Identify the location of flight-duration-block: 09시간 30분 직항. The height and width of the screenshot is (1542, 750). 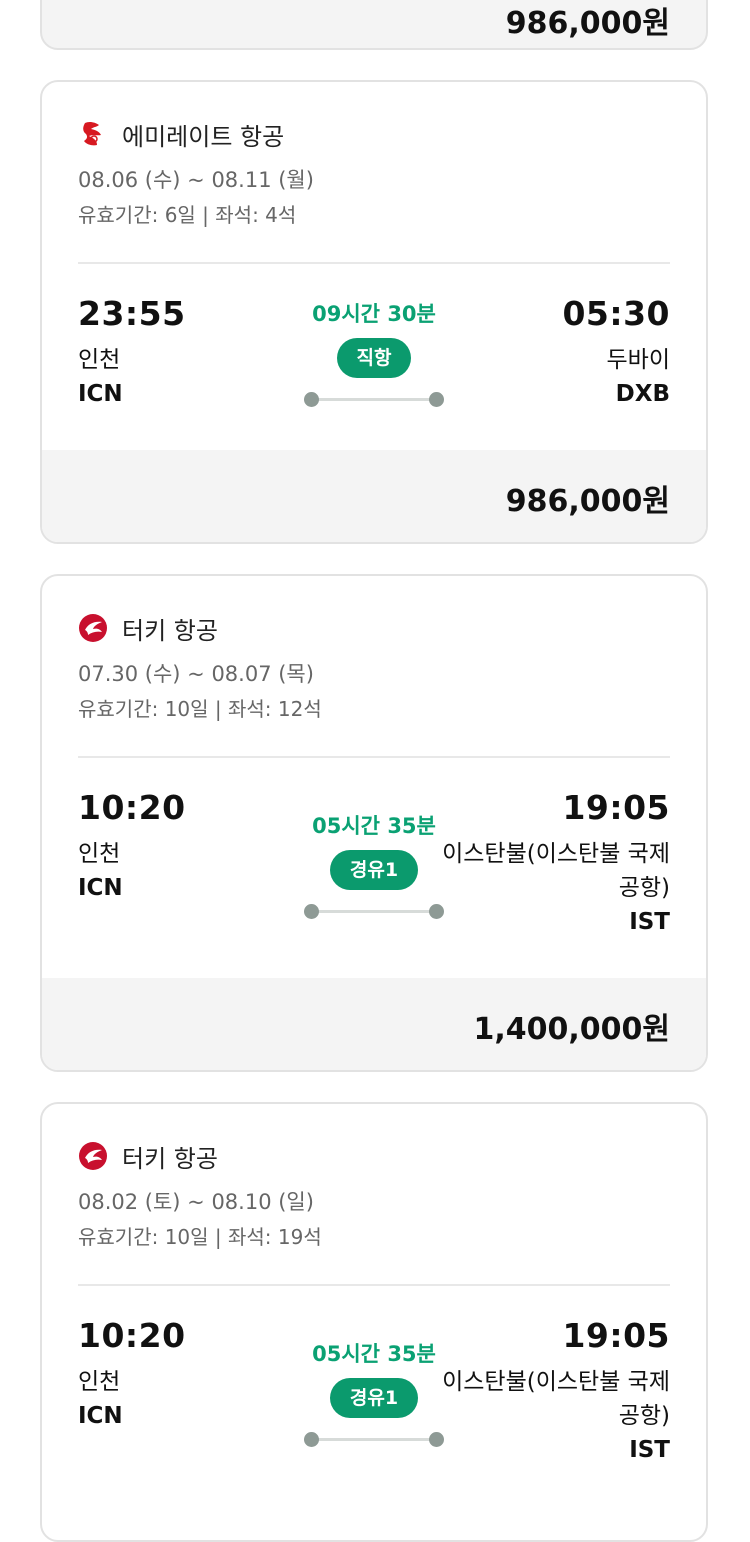
(374, 353).